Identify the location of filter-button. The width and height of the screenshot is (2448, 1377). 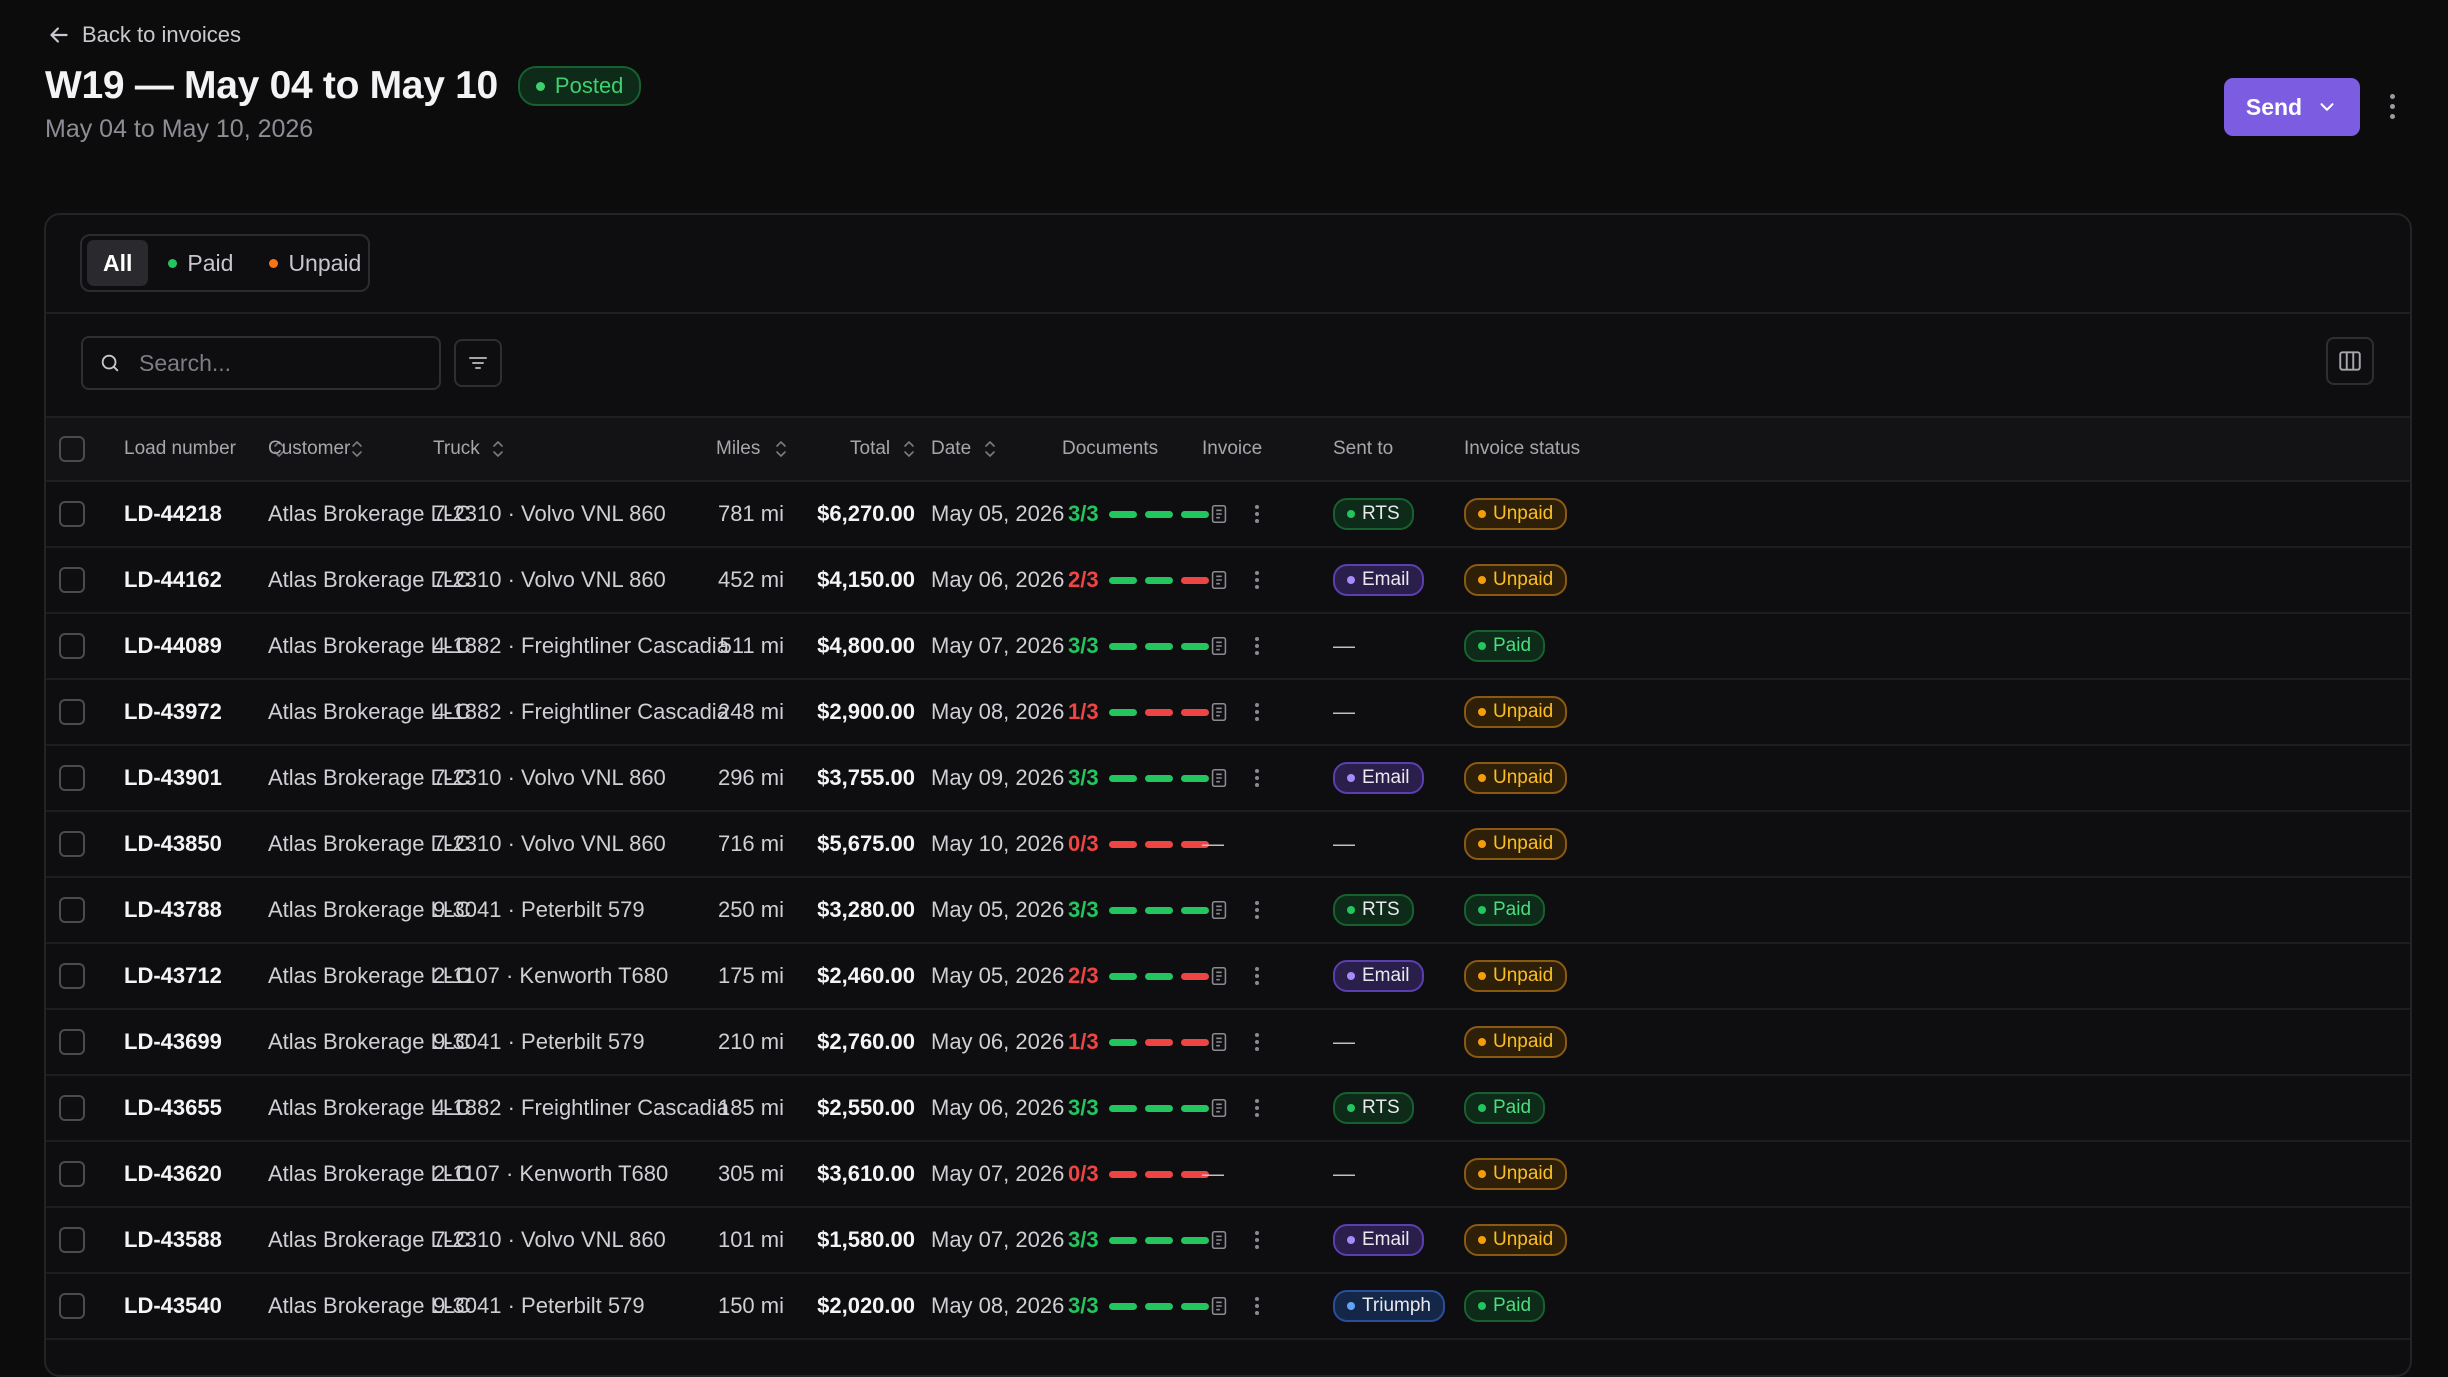
(478, 363).